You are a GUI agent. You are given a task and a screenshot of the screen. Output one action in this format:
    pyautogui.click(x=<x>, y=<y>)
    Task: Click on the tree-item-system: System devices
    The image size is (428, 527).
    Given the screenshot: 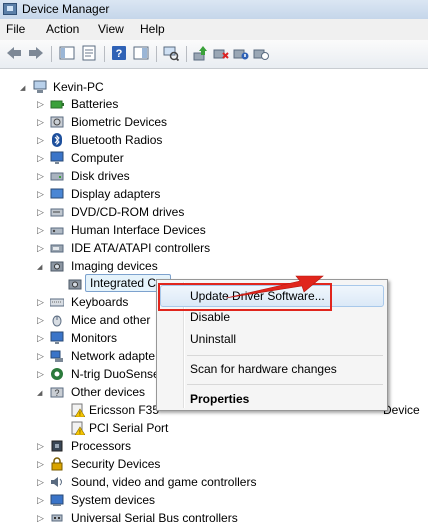 What is the action you would take?
    pyautogui.click(x=150, y=500)
    